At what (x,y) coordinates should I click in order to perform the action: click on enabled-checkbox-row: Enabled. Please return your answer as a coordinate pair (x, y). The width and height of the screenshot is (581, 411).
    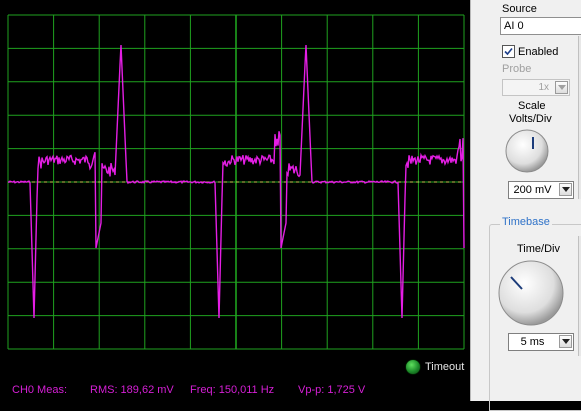
    Looking at the image, I should click on (530, 51).